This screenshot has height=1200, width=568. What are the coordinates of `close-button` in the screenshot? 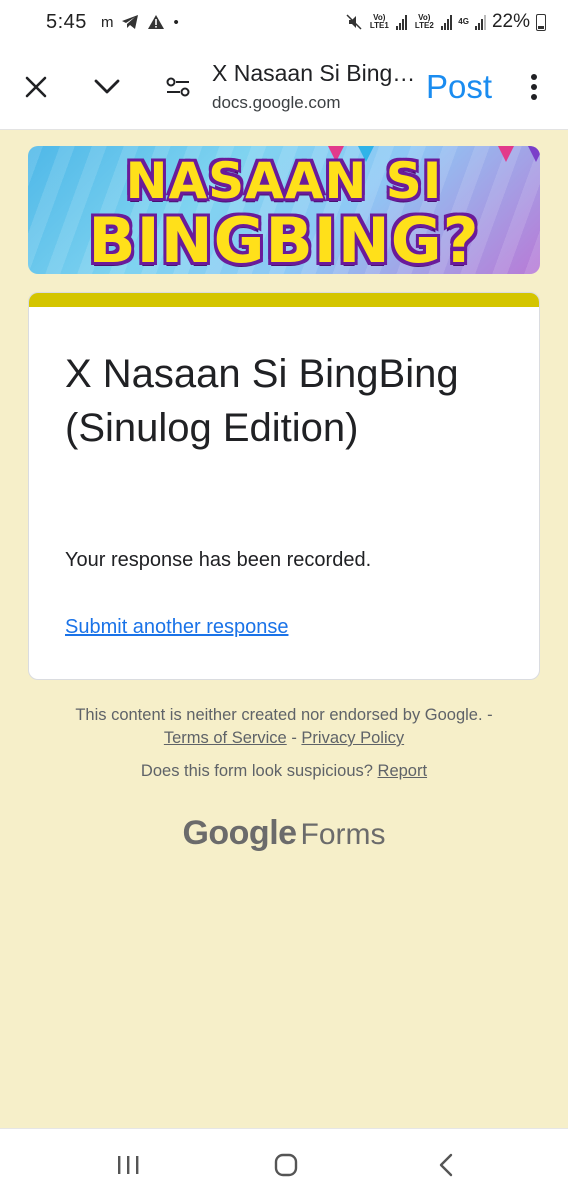 It's located at (36, 87).